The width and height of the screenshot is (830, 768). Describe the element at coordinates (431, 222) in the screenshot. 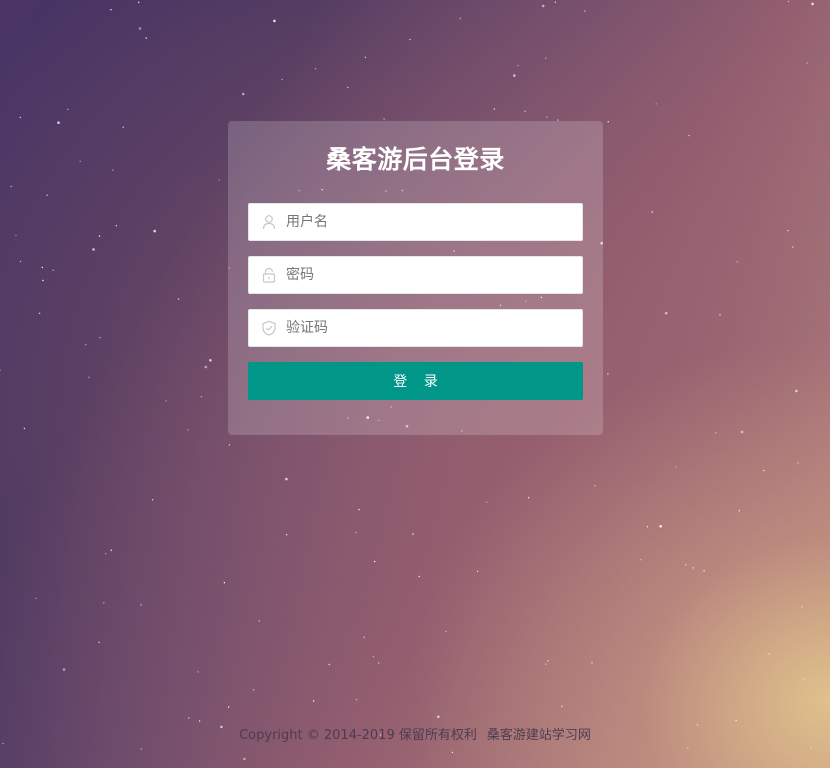

I see `username-input` at that location.